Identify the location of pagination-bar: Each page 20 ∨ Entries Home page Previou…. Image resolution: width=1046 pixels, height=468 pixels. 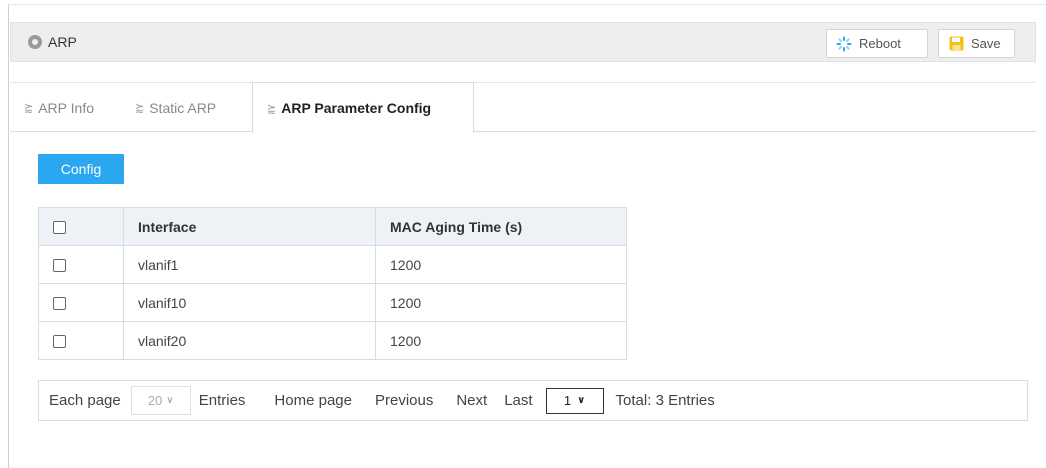
(533, 400).